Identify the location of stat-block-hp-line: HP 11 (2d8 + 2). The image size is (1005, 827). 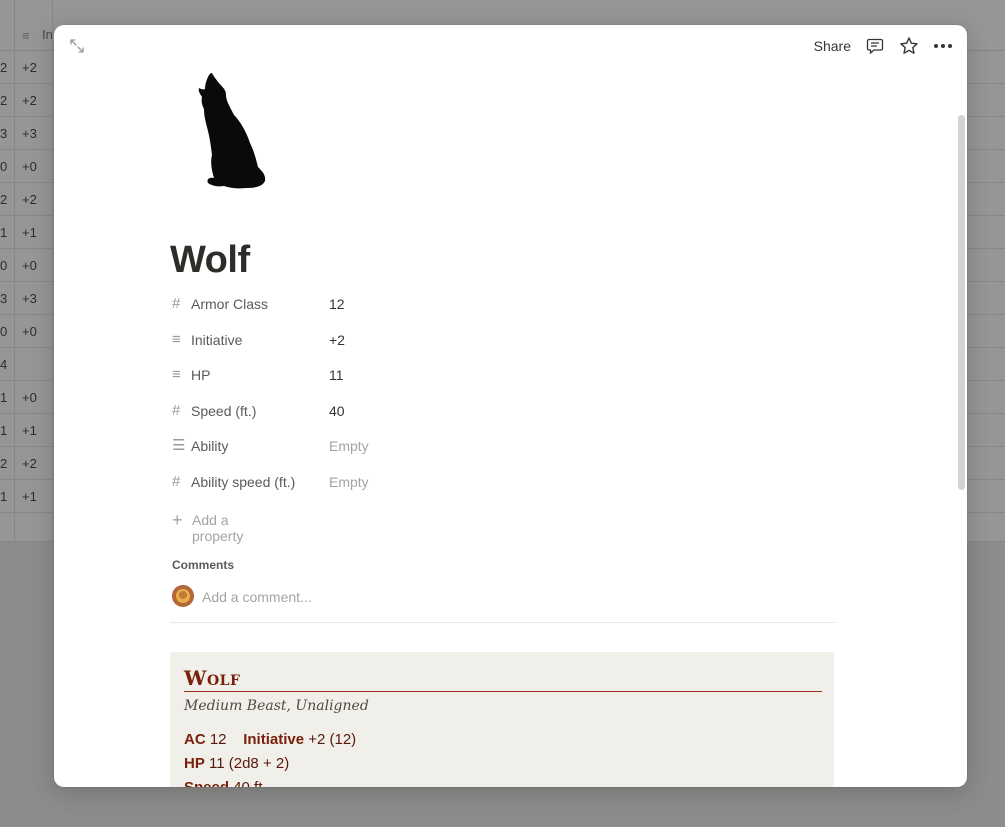
(236, 763).